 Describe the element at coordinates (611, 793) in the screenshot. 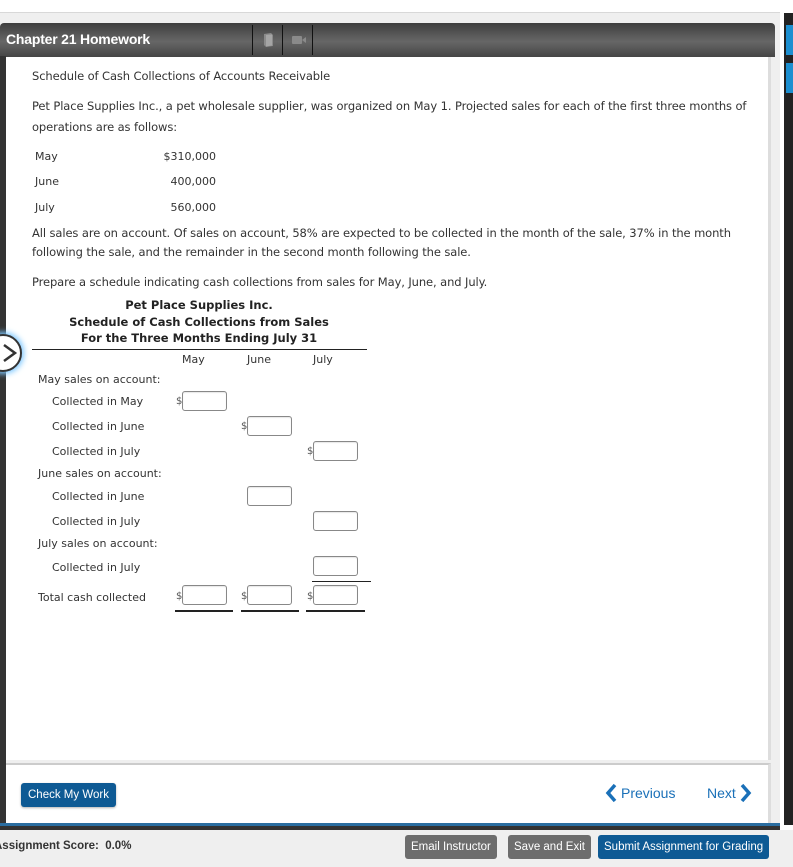

I see `chevron-left-icon` at that location.